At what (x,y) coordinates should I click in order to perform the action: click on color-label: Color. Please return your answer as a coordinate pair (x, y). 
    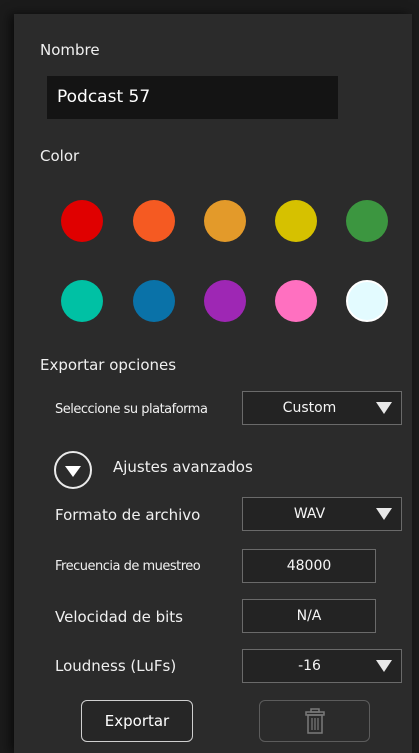
    Looking at the image, I should click on (60, 156).